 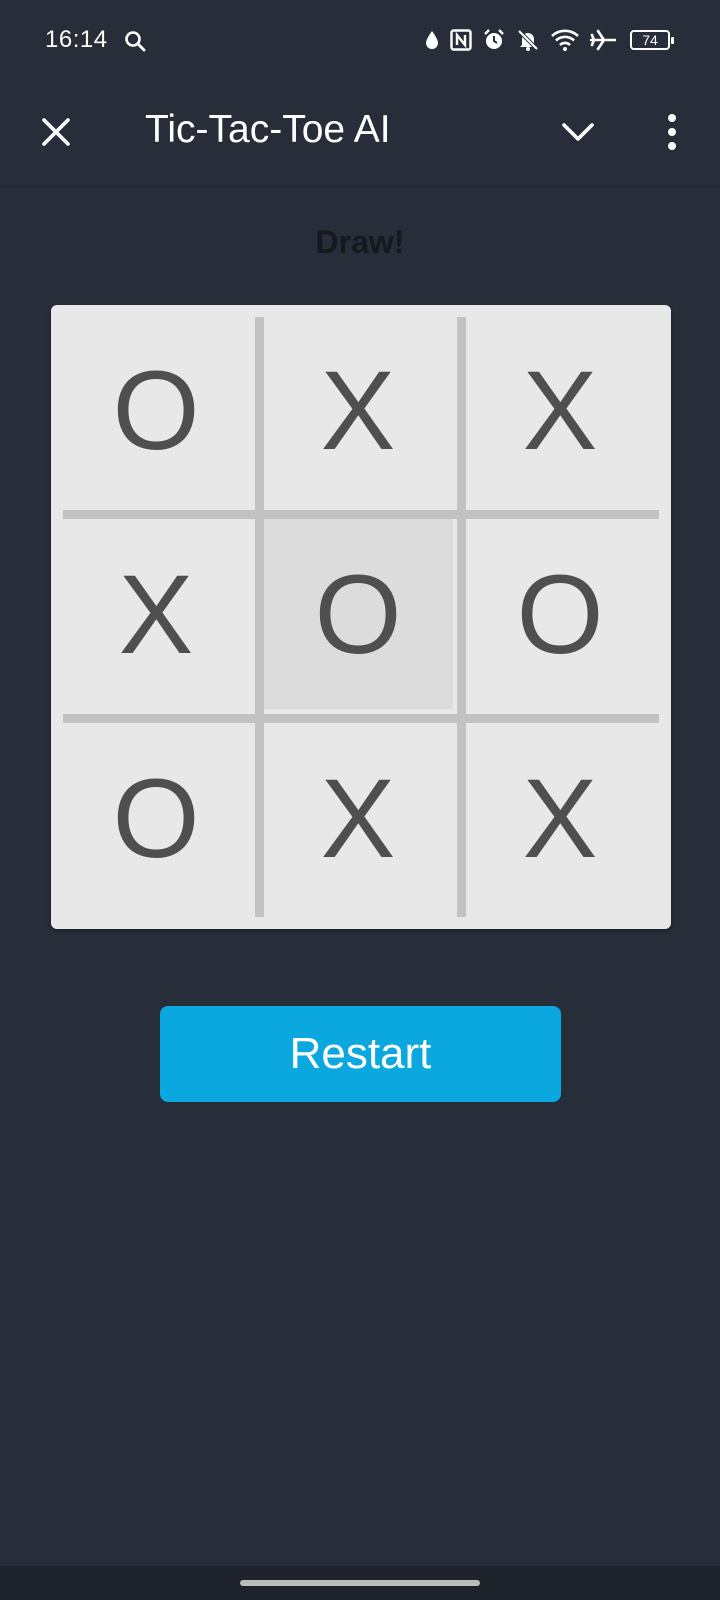 What do you see at coordinates (603, 40) in the screenshot?
I see `airplane-icon` at bounding box center [603, 40].